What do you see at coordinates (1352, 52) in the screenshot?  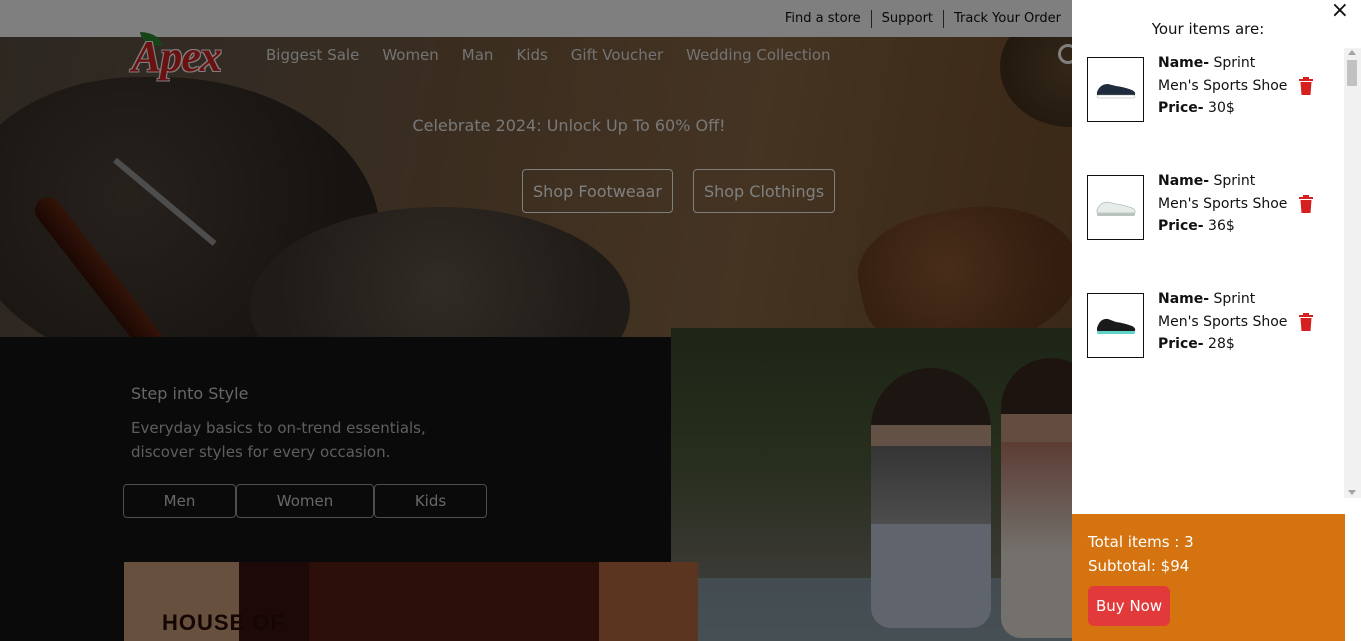 I see `scroll-up-arrow-icon` at bounding box center [1352, 52].